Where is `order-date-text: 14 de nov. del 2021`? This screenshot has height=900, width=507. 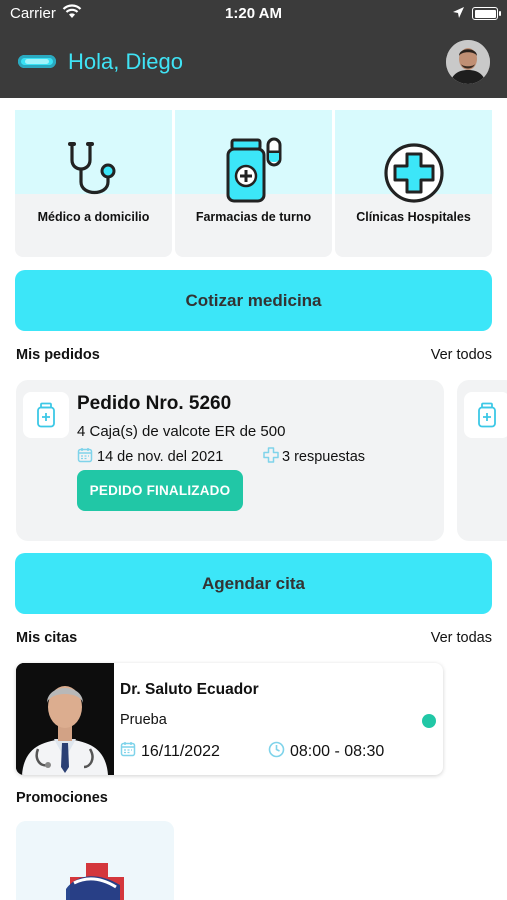
order-date-text: 14 de nov. del 2021 is located at coordinates (160, 457).